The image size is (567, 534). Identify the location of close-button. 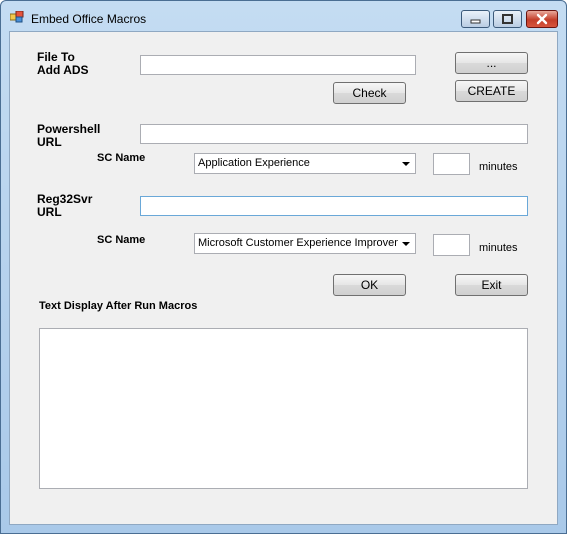
(542, 19).